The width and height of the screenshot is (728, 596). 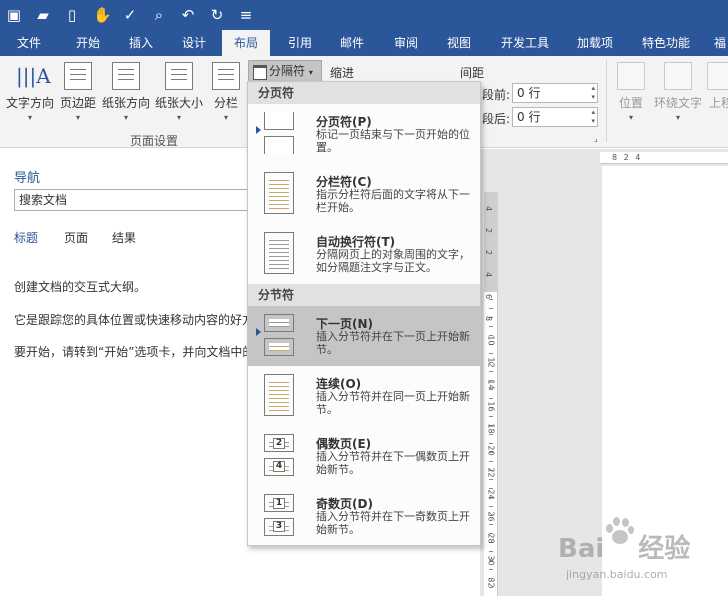 What do you see at coordinates (555, 93) in the screenshot?
I see `spacing-before-input: 0 行` at bounding box center [555, 93].